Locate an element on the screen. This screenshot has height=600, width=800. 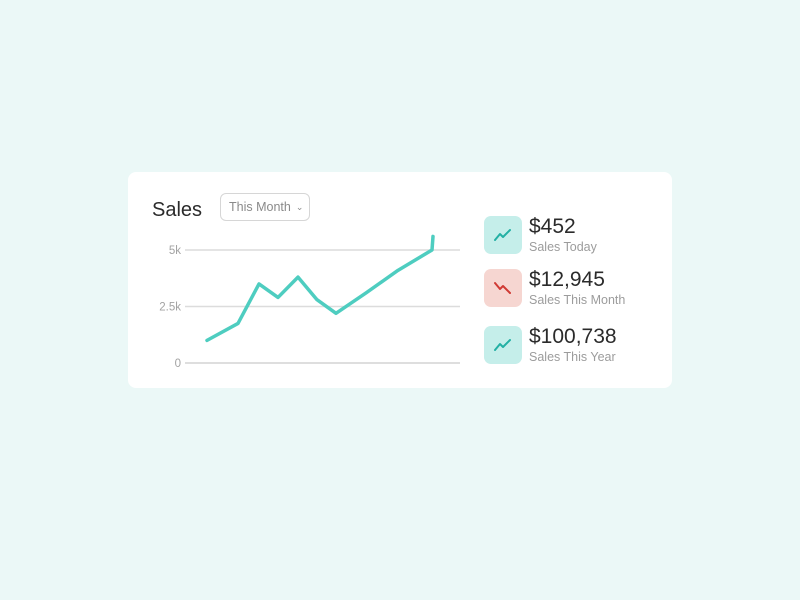
stat-value: $12,945 is located at coordinates (567, 279).